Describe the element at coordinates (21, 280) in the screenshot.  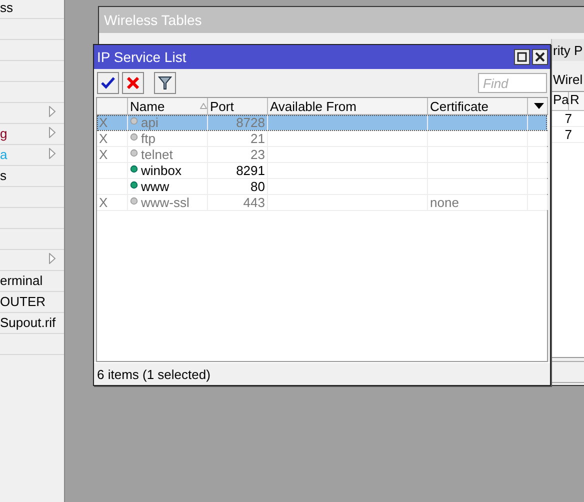
I see `menu-label: erminal` at that location.